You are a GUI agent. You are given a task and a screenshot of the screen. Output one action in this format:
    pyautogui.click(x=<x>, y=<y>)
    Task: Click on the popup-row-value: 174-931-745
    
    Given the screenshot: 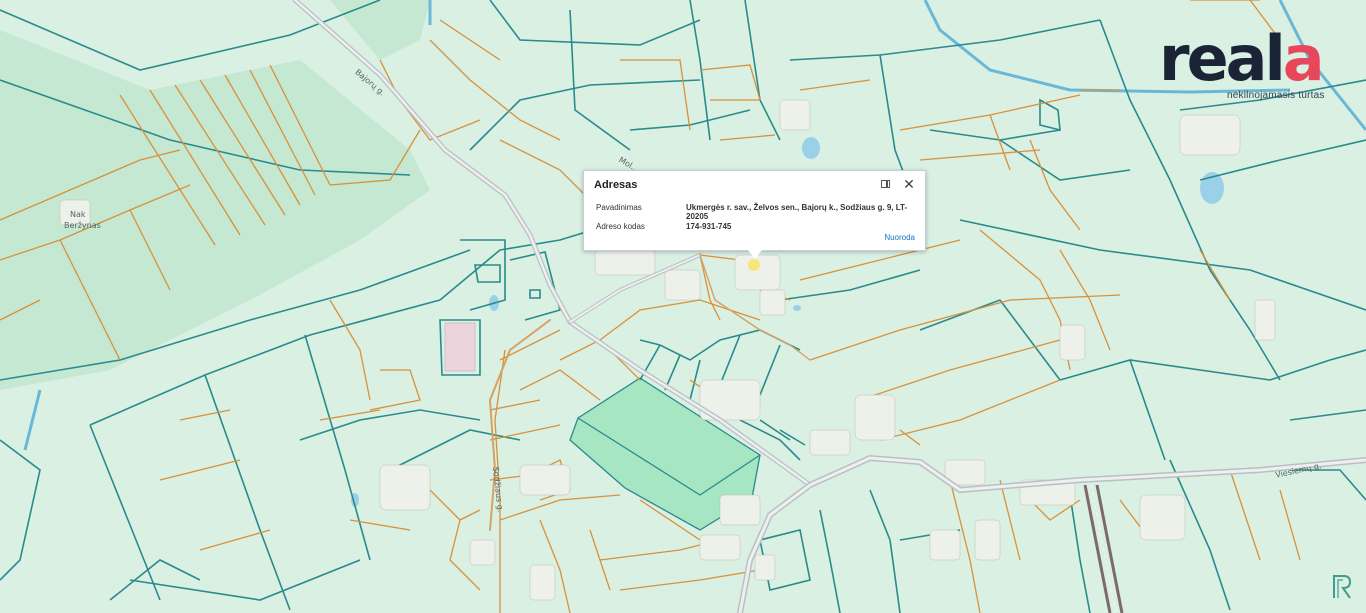 What is the action you would take?
    pyautogui.click(x=709, y=226)
    